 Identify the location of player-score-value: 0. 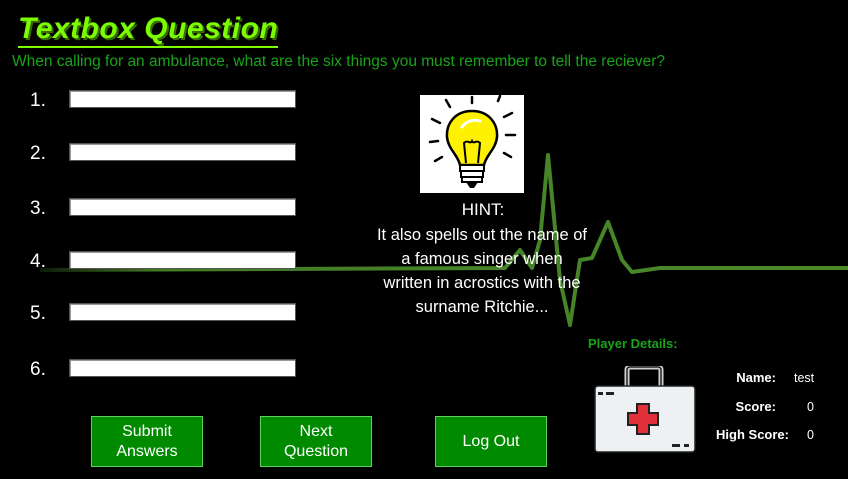
(810, 407).